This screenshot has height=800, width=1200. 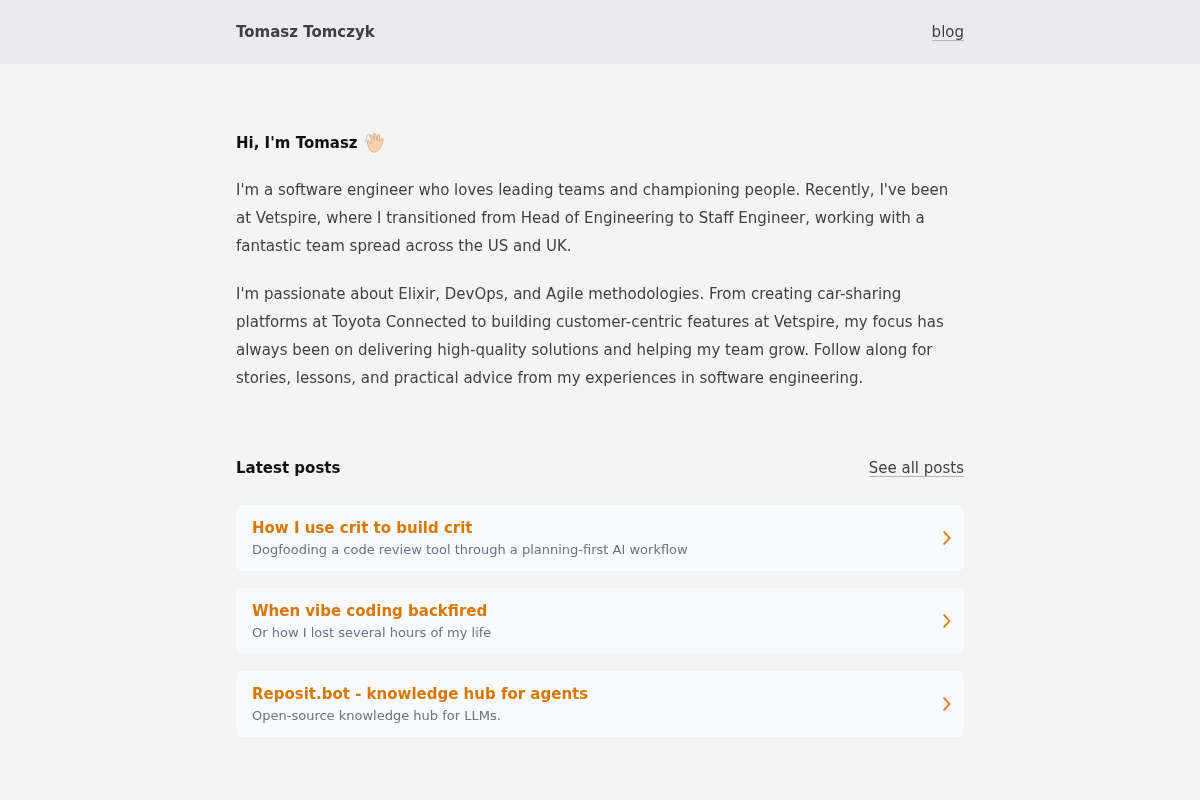 What do you see at coordinates (470, 550) in the screenshot?
I see `post-summary: Dogfooding a code review tool through a planning-first AI workflow` at bounding box center [470, 550].